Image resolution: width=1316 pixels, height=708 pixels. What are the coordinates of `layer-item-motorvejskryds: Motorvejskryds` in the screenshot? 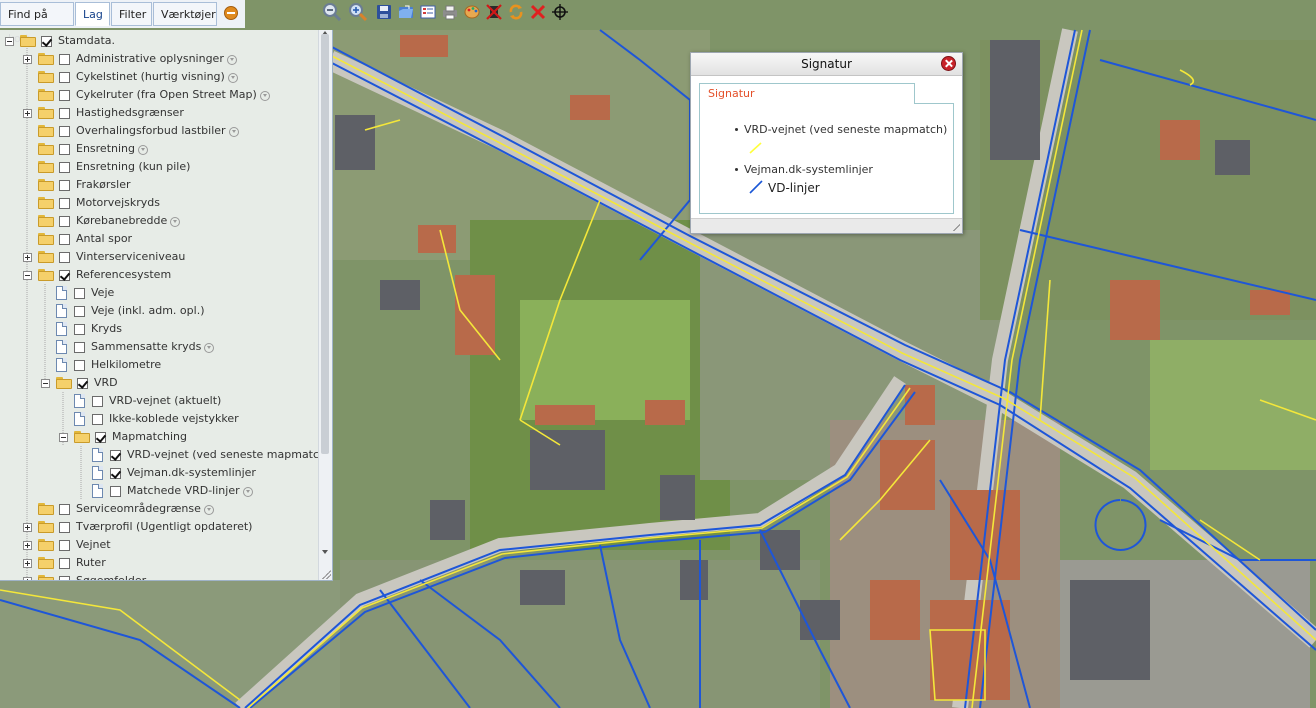 It's located at (99, 203).